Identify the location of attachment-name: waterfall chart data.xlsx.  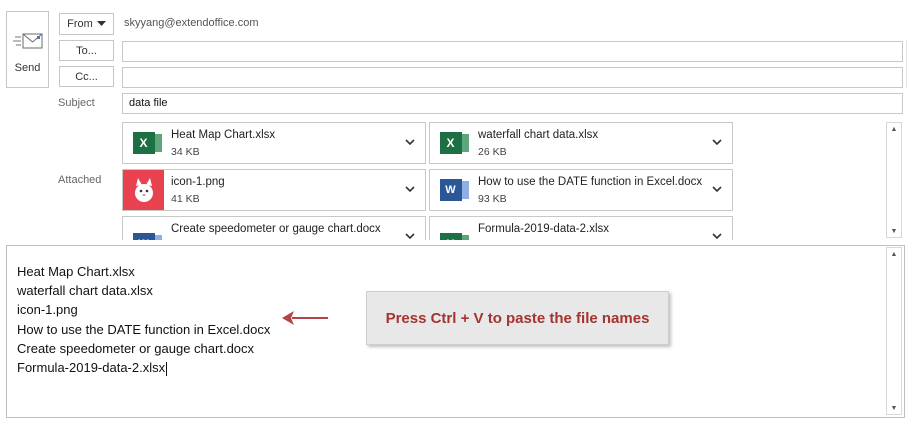
(538, 135).